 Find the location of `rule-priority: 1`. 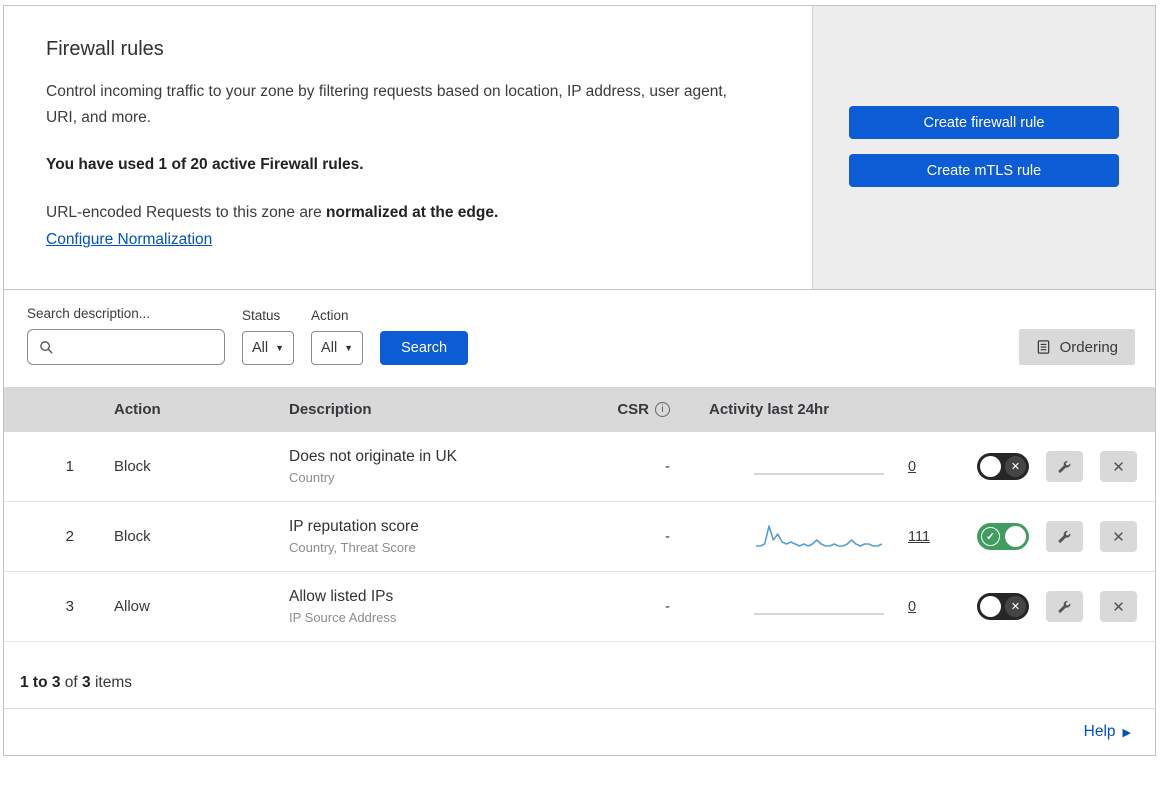

rule-priority: 1 is located at coordinates (69, 467).